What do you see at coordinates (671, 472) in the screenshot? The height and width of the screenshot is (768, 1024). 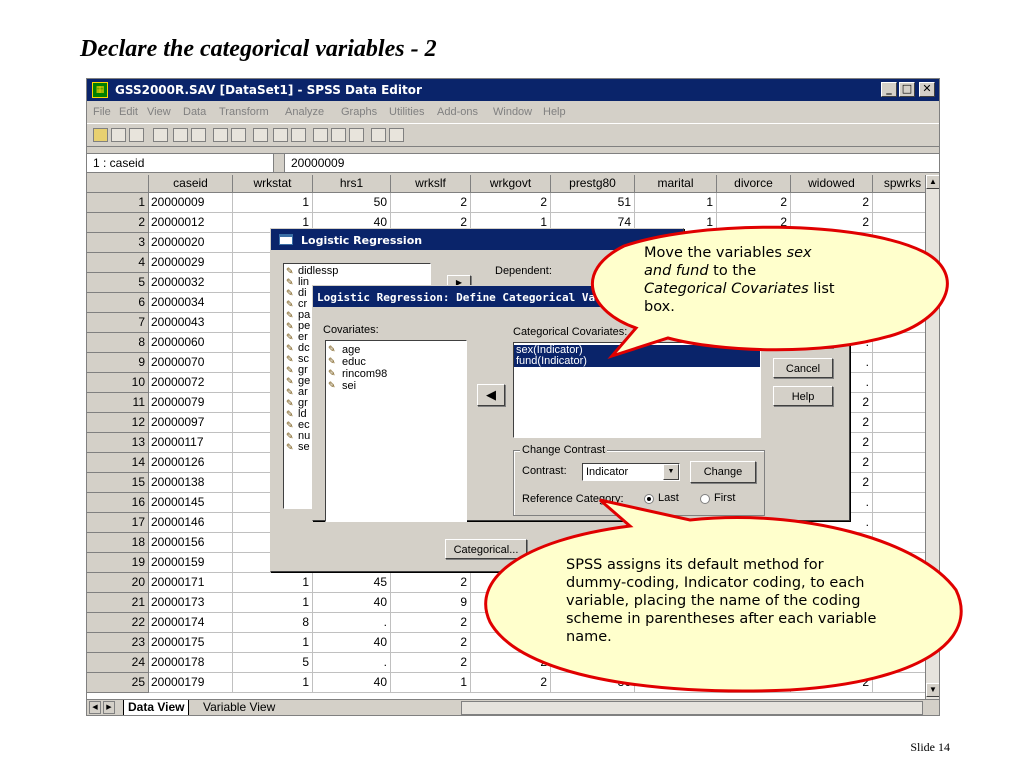 I see `chevron-down-icon: ▼` at bounding box center [671, 472].